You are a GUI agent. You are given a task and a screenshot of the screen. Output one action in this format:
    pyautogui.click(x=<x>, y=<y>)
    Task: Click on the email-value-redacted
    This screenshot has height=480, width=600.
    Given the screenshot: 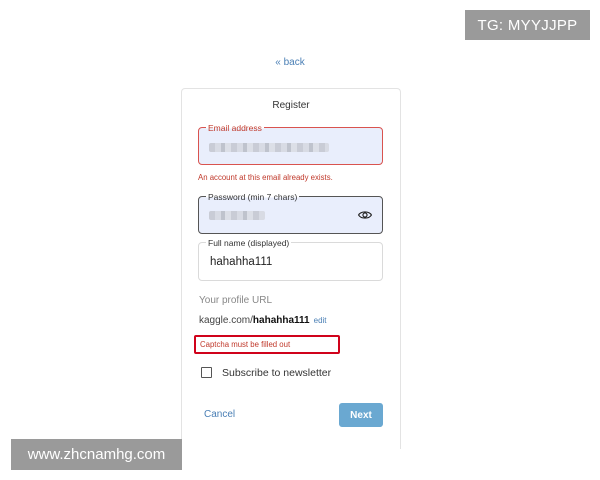 What is the action you would take?
    pyautogui.click(x=269, y=147)
    